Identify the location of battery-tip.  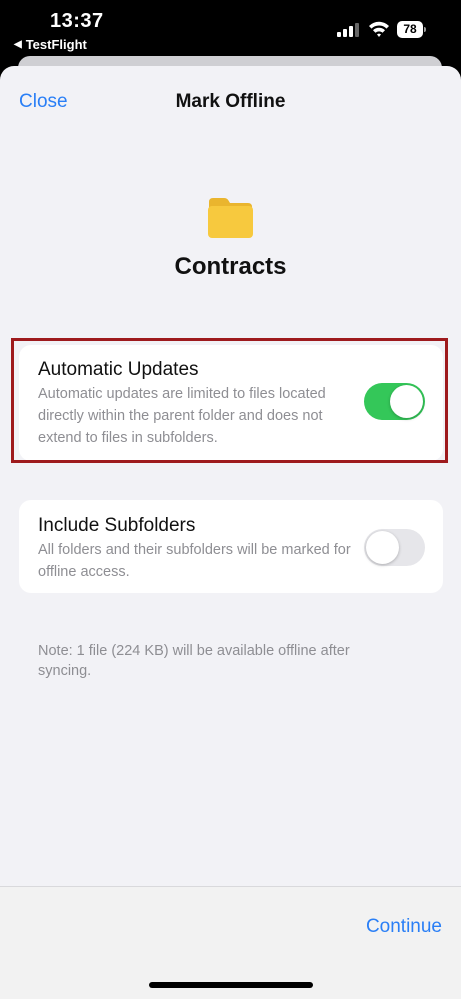
(425, 29).